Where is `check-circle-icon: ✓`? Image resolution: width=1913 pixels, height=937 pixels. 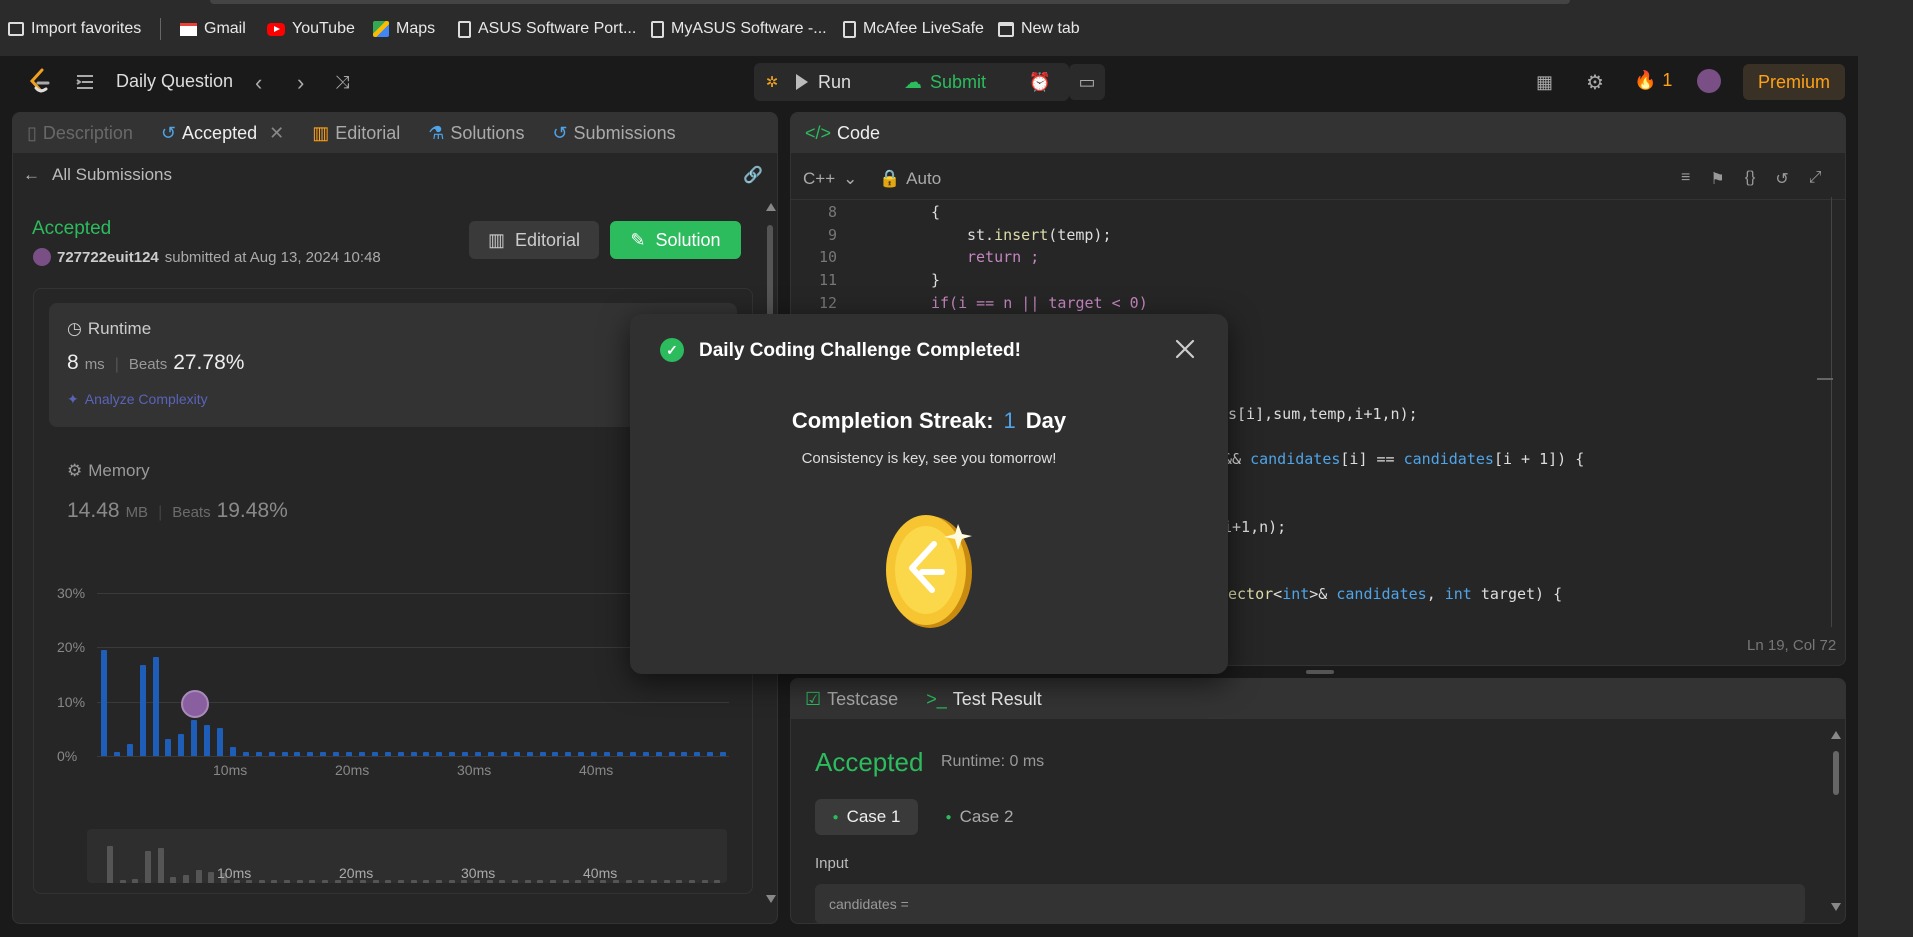
check-circle-icon: ✓ is located at coordinates (672, 350).